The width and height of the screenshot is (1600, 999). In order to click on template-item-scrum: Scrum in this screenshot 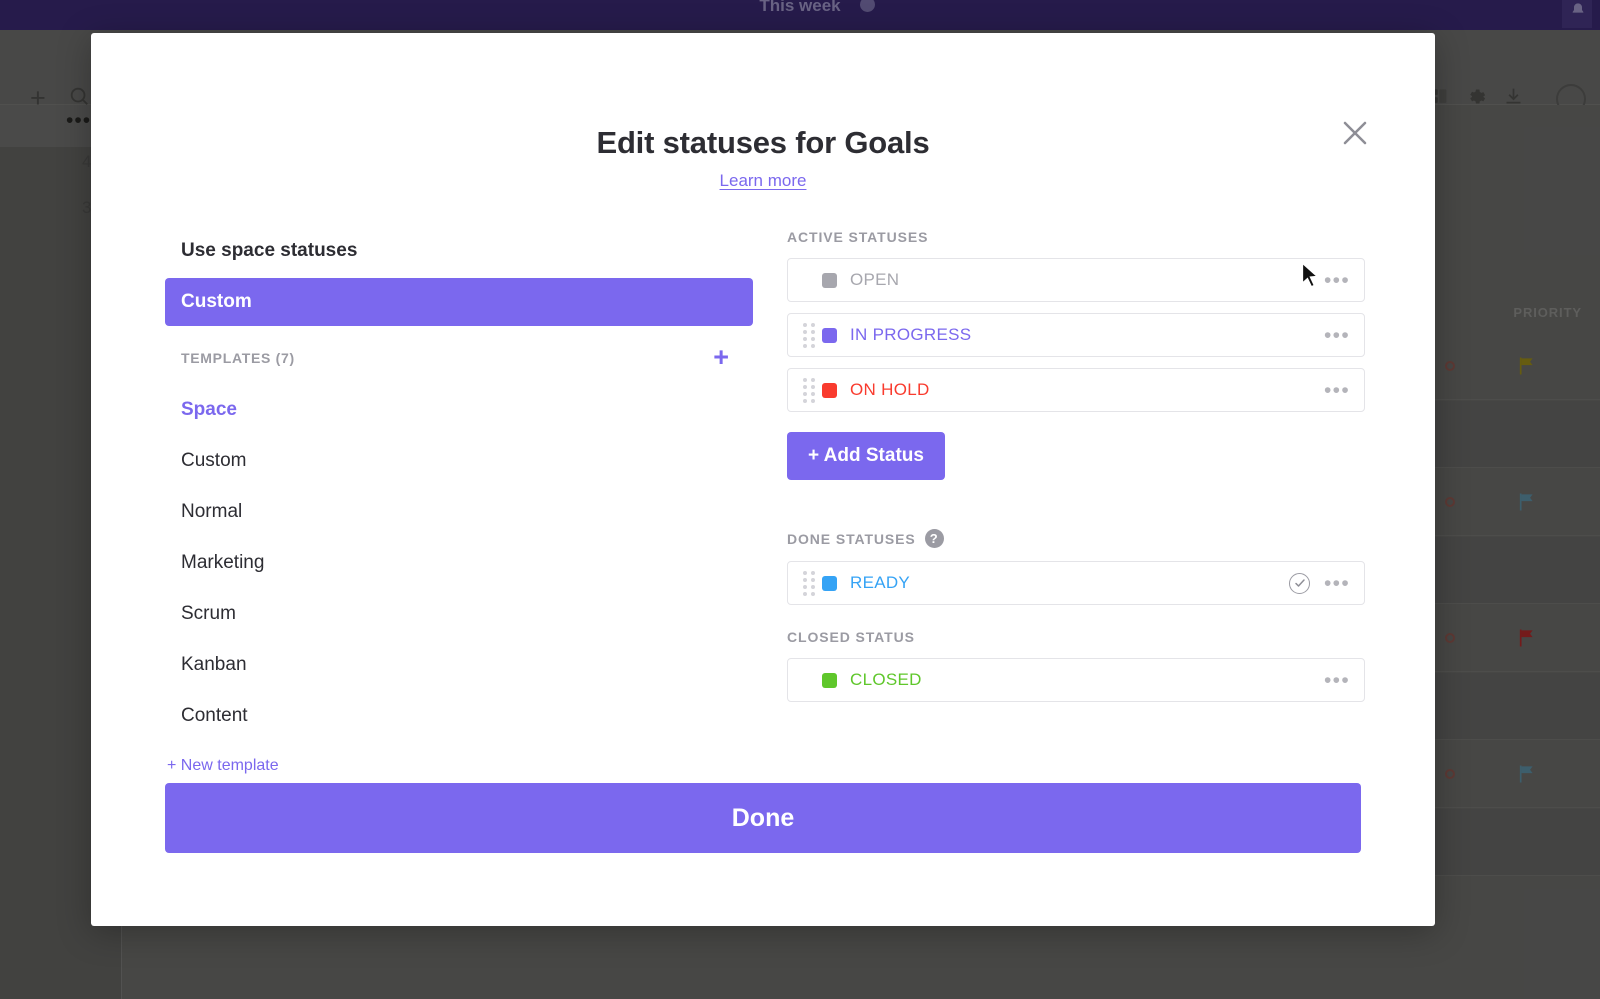, I will do `click(459, 614)`.